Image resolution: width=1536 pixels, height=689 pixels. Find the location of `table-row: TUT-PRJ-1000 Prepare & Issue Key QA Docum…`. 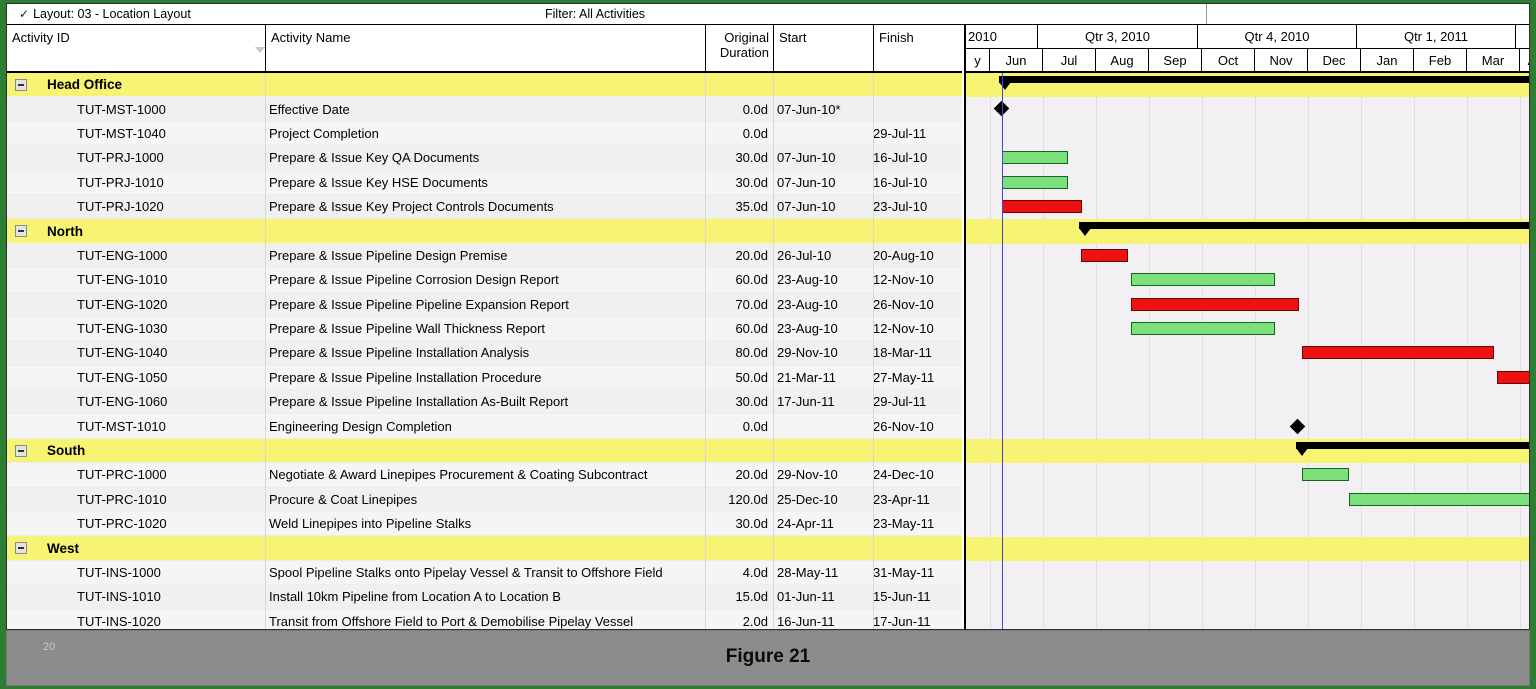

table-row: TUT-PRJ-1000 Prepare & Issue Key QA Docum… is located at coordinates (484, 158).